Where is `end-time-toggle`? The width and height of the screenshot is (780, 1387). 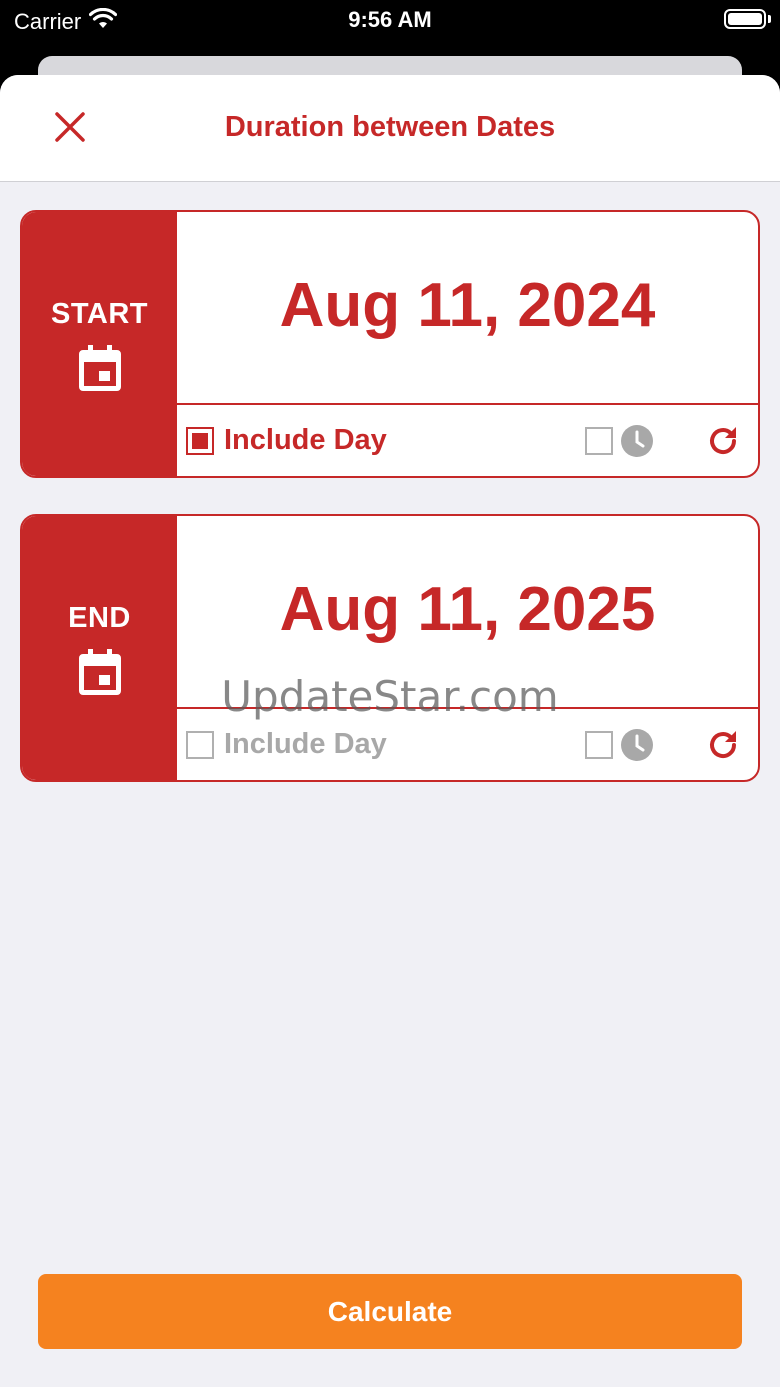
end-time-toggle is located at coordinates (619, 744).